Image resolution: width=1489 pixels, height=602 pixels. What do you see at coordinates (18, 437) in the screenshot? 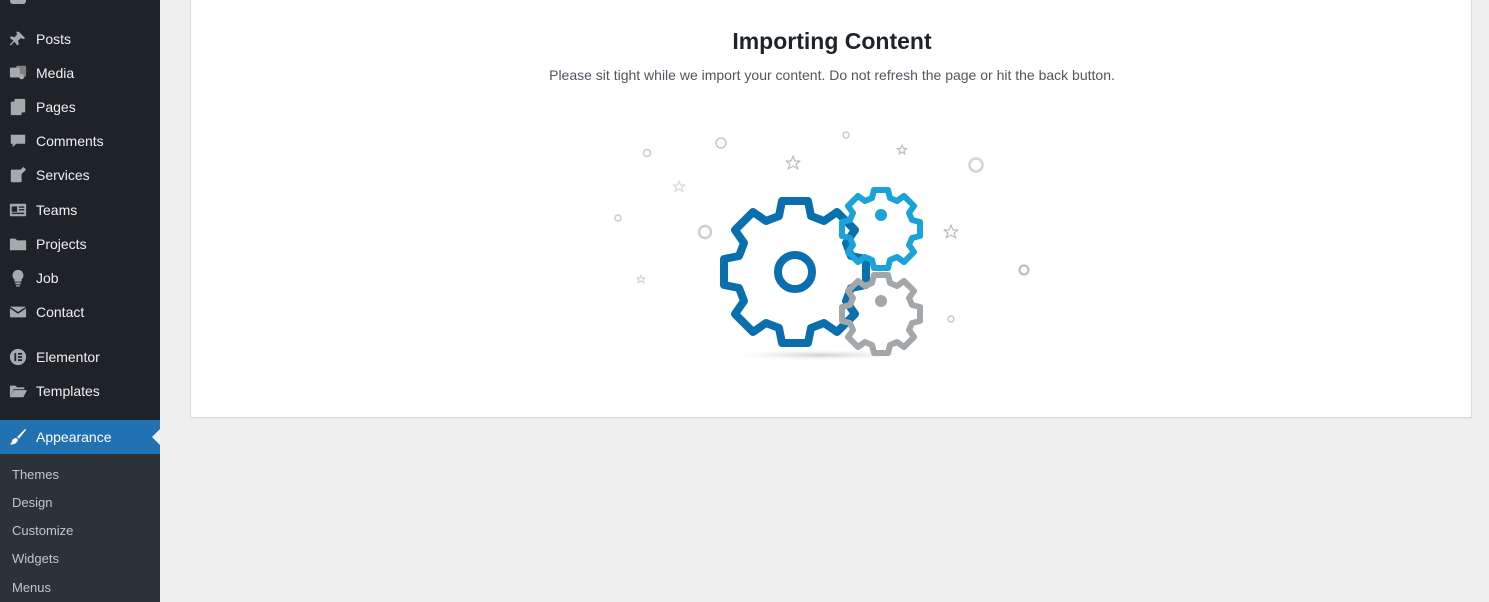
I see `brush-icon` at bounding box center [18, 437].